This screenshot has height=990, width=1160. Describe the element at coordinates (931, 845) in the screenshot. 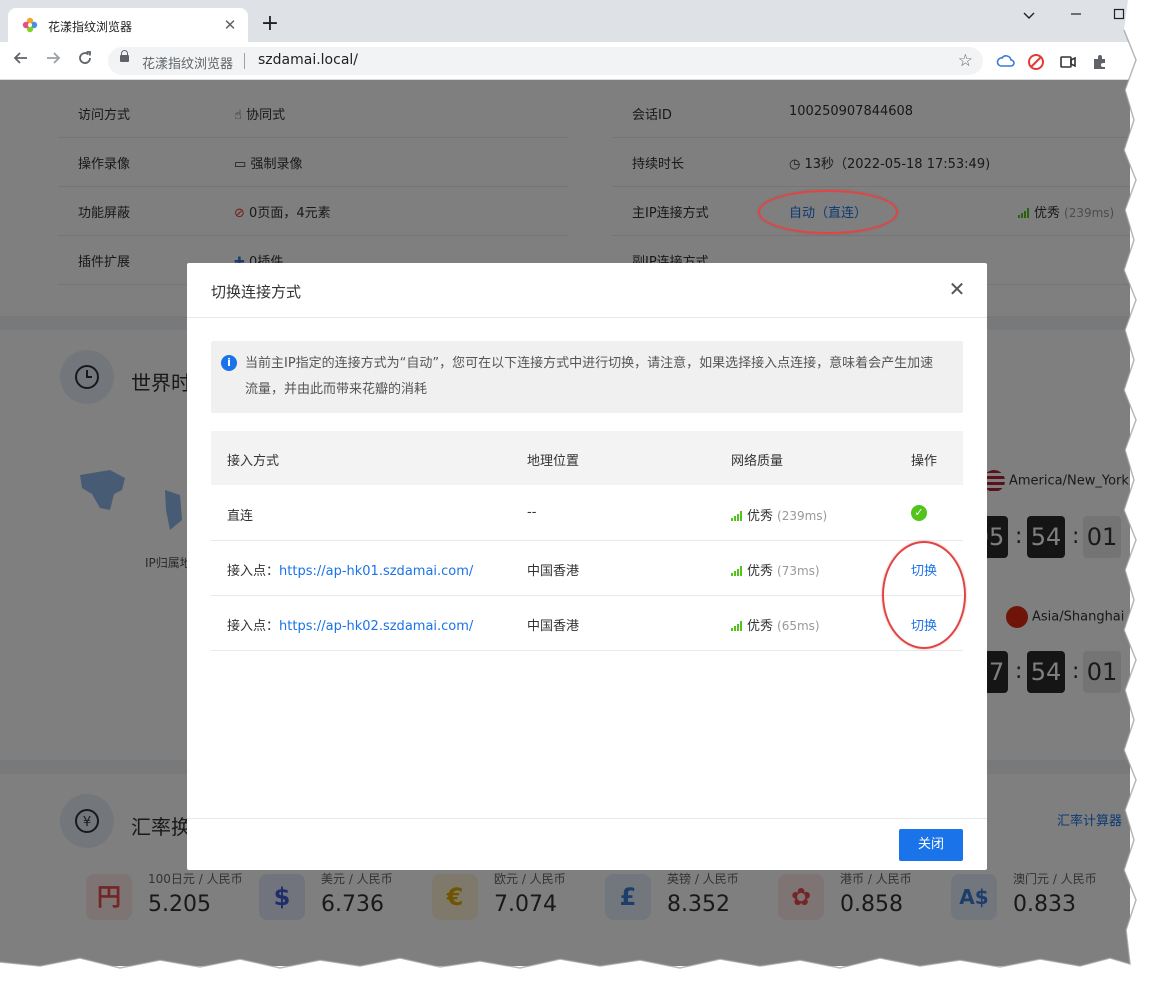

I see `close-button: 关闭` at that location.